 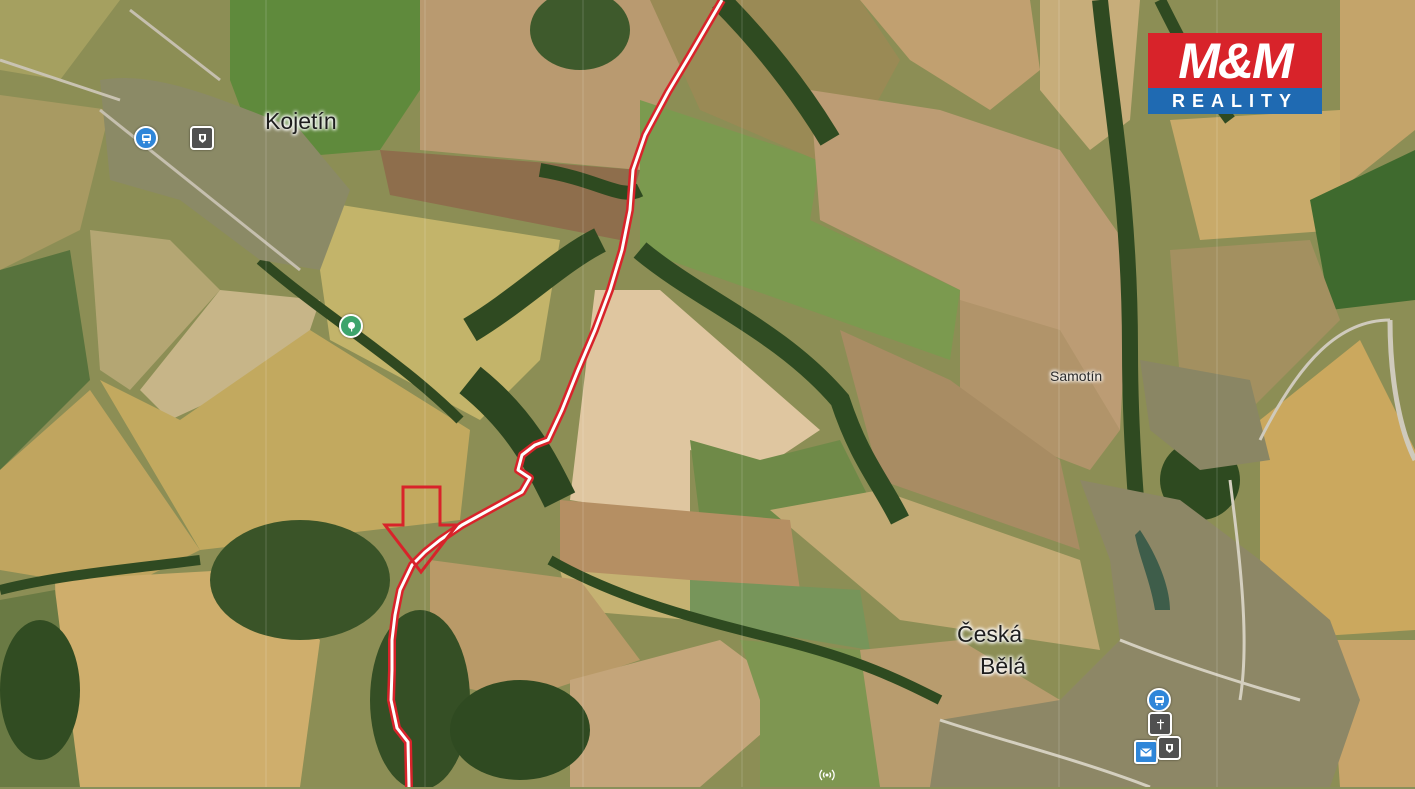 What do you see at coordinates (1146, 752) in the screenshot?
I see `post-office-icon` at bounding box center [1146, 752].